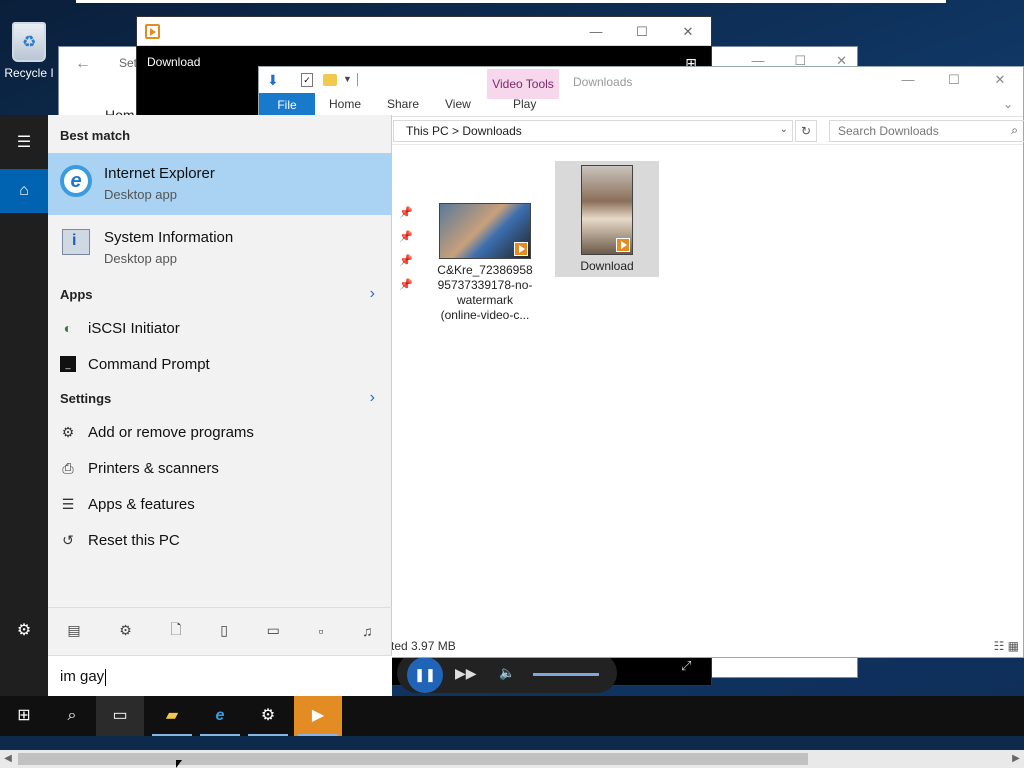  Describe the element at coordinates (220, 329) in the screenshot. I see `app-item-iscsi: ◐ iSCSI Initiator` at that location.